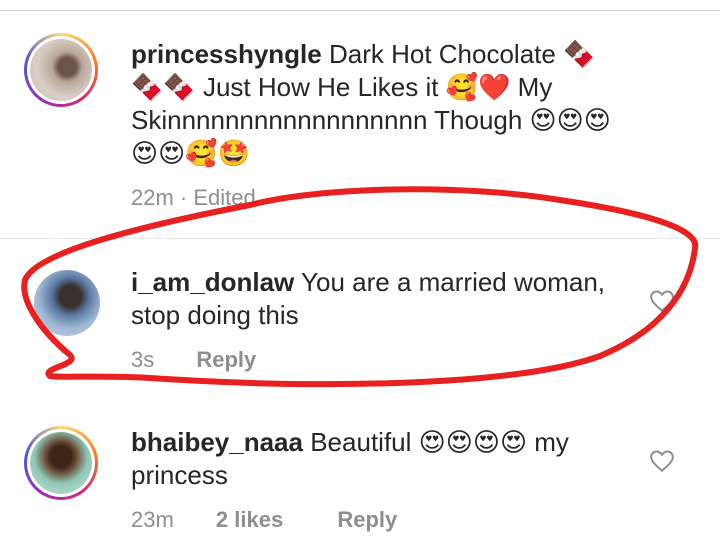 Image resolution: width=720 pixels, height=536 pixels. I want to click on comment-text-line: 😍😍🥰🤩, so click(190, 153).